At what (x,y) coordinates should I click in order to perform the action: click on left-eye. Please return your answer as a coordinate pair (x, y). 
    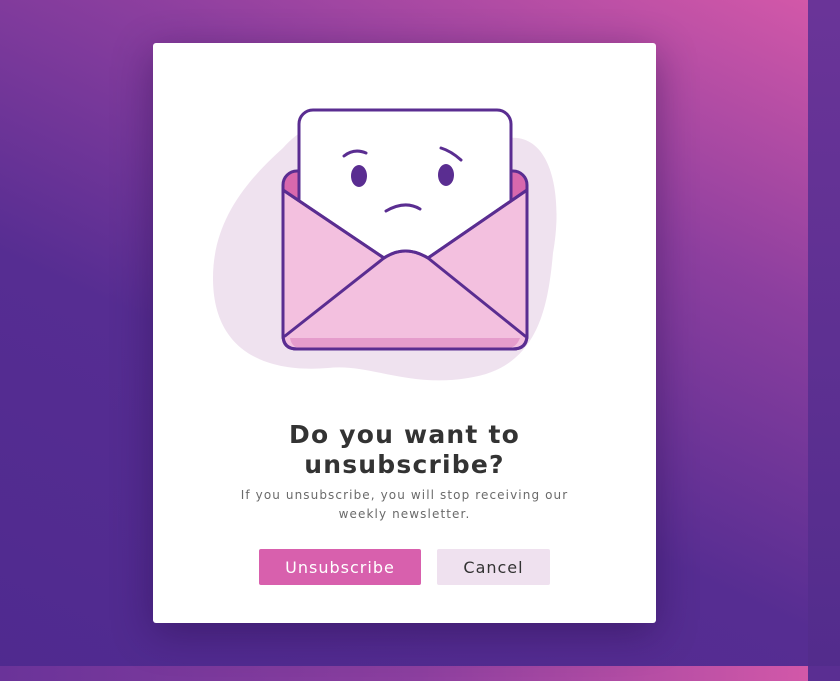
    Looking at the image, I should click on (359, 176).